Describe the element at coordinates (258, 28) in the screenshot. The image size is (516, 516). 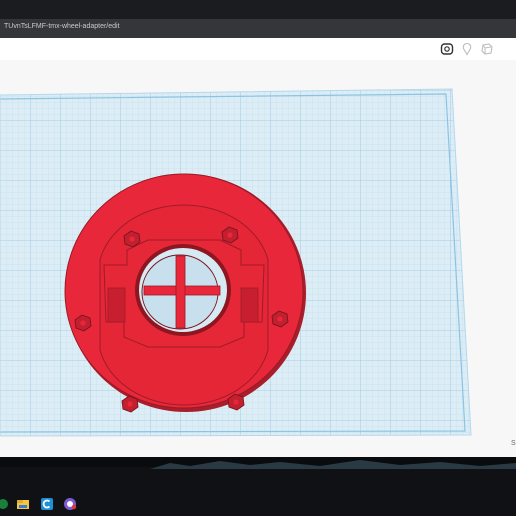
I see `browser-address-bar: TUvnTsLFMF-tmx-wheel-adapter/edit` at that location.